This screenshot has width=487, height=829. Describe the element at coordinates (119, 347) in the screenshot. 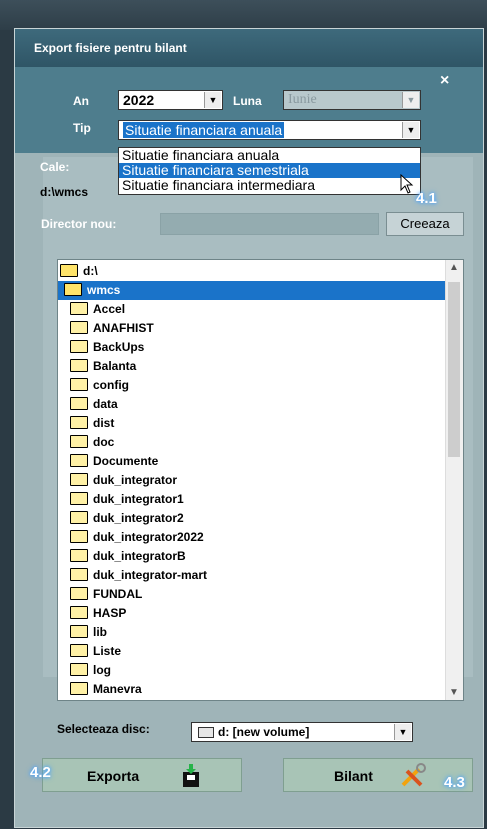

I see `tree-folder-label: BackUps` at that location.